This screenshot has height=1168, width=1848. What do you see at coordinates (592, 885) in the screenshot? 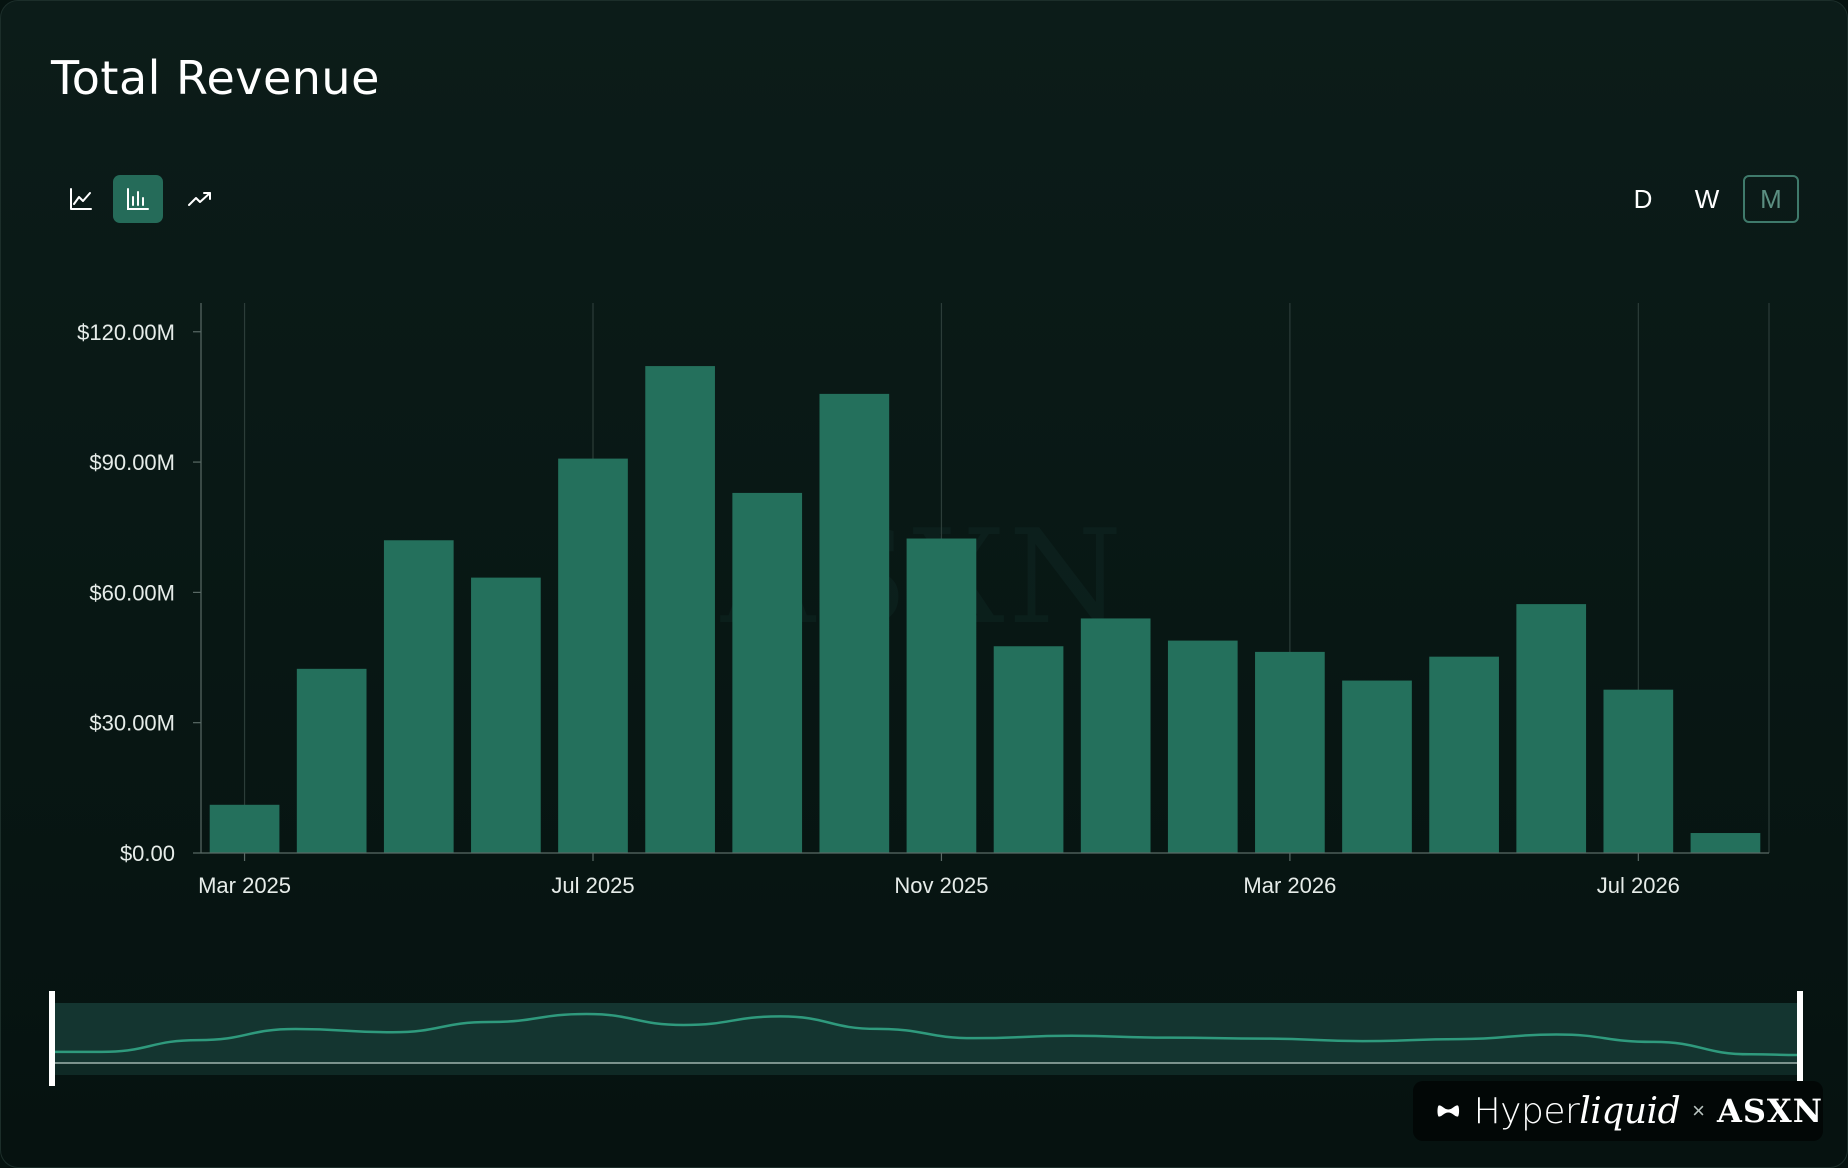
I see `x-tick-label: Jul 2025` at bounding box center [592, 885].